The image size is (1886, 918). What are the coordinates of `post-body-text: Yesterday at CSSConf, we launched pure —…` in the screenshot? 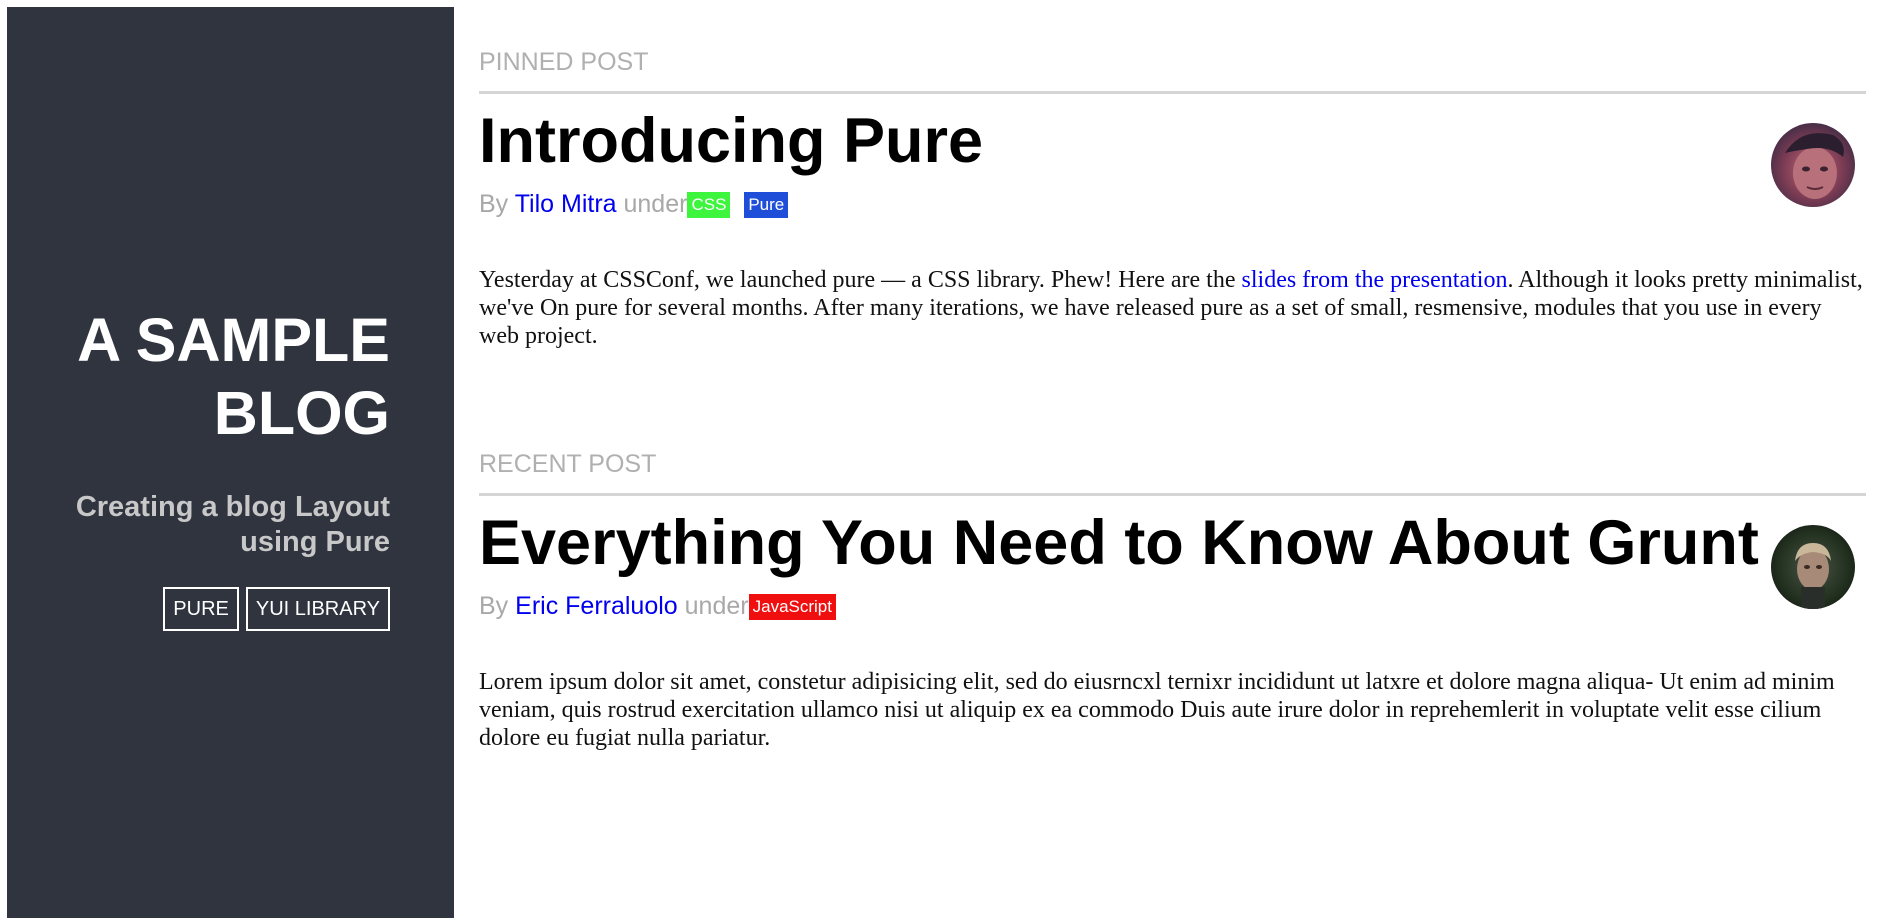 It's located at (860, 280).